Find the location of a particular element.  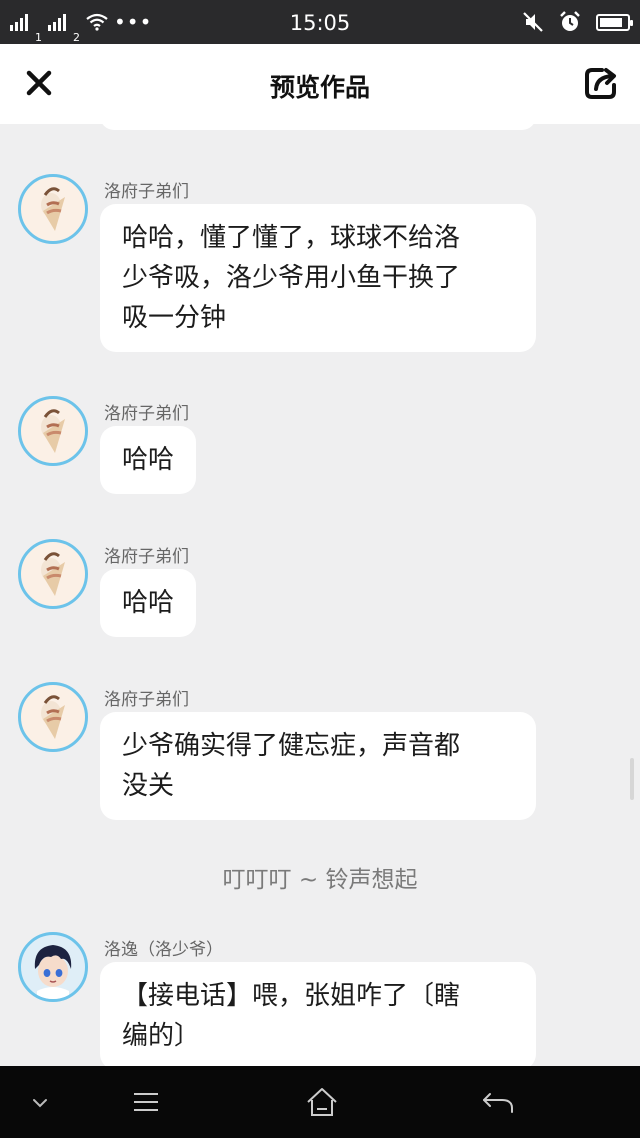

mute-icon is located at coordinates (533, 22).